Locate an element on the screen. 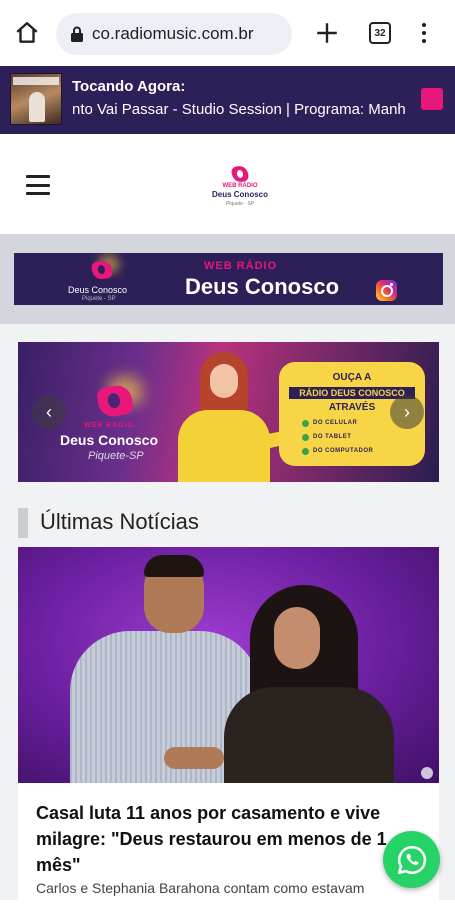 The width and height of the screenshot is (455, 907). now-playing-label: Tocando Agora: is located at coordinates (129, 86).